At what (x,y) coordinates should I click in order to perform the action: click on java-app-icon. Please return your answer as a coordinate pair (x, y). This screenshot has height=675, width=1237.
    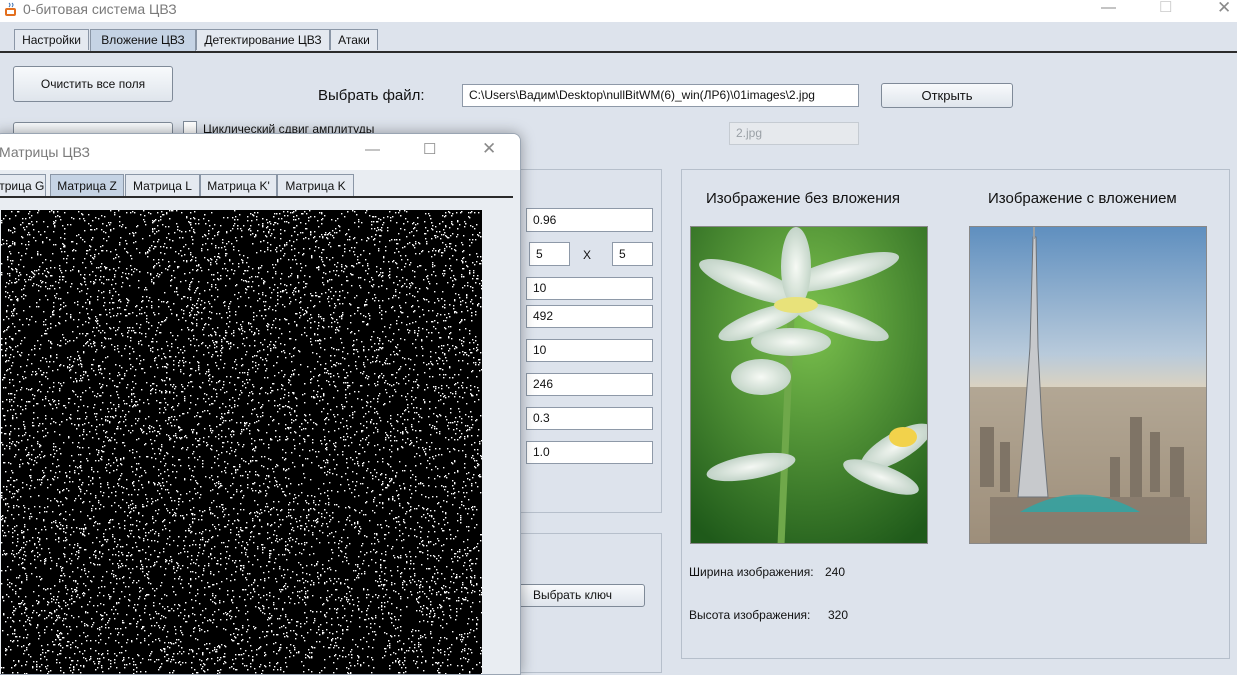
    Looking at the image, I should click on (11, 10).